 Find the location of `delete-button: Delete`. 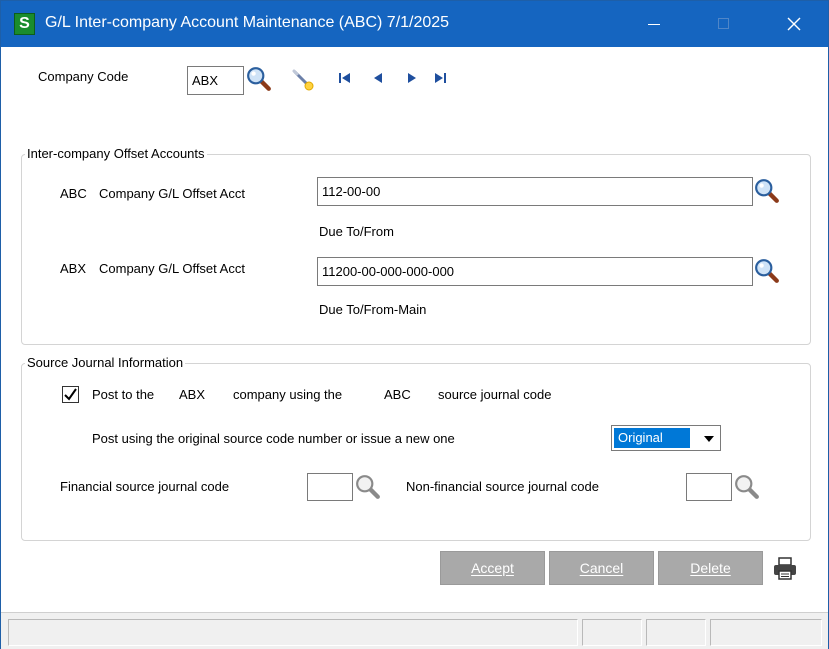

delete-button: Delete is located at coordinates (710, 568).